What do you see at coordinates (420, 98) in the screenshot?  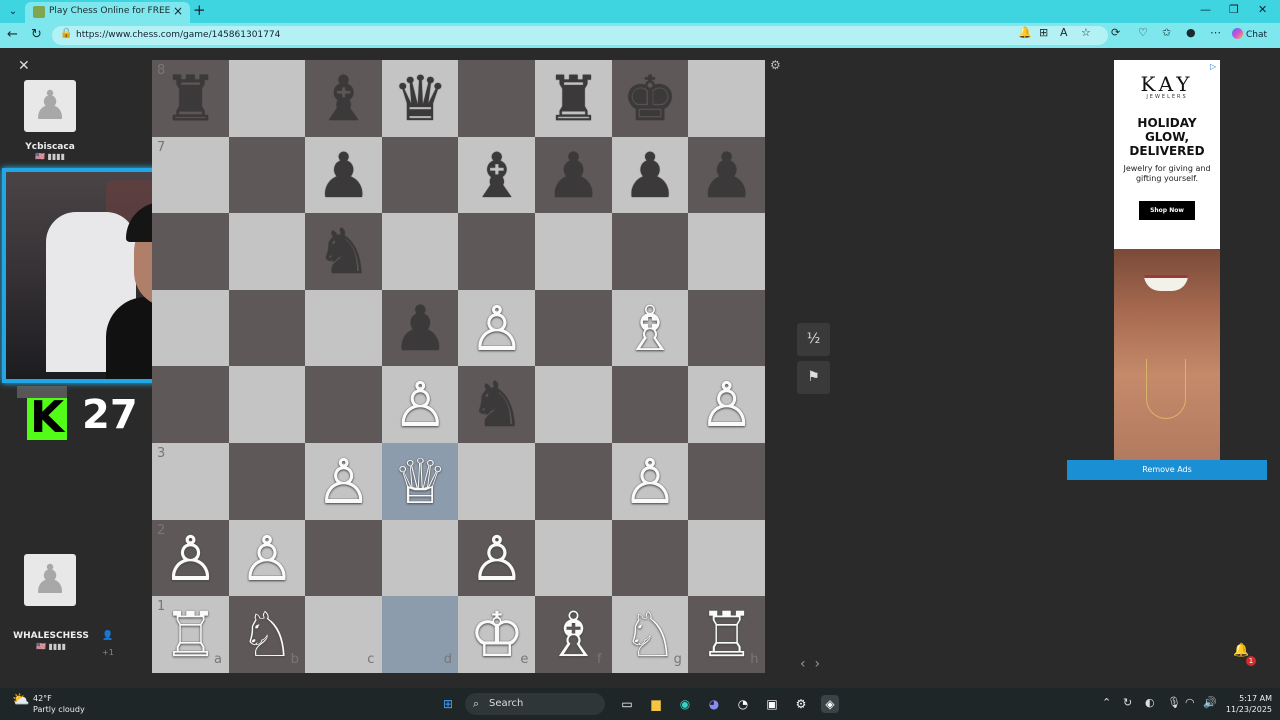 I see `piece-d8: ♛` at bounding box center [420, 98].